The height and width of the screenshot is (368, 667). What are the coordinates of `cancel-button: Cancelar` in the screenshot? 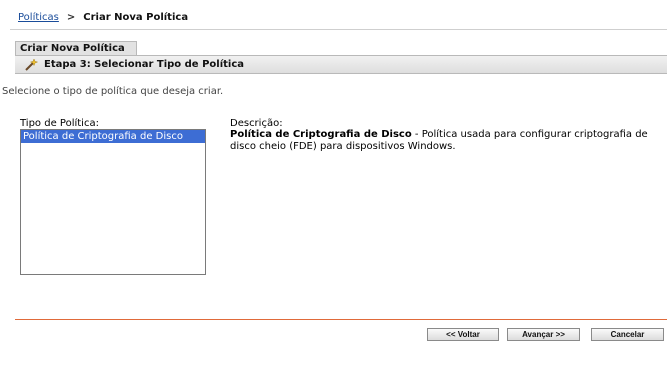 It's located at (627, 334).